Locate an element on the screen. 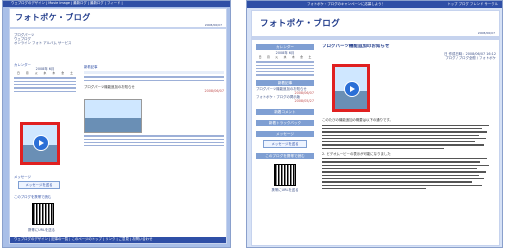 This screenshot has height=248, width=505. left-main-column: 新着記事 ブログパーツ機能追加のお知らせ 2008/06/07 is located at coordinates (154, 106).